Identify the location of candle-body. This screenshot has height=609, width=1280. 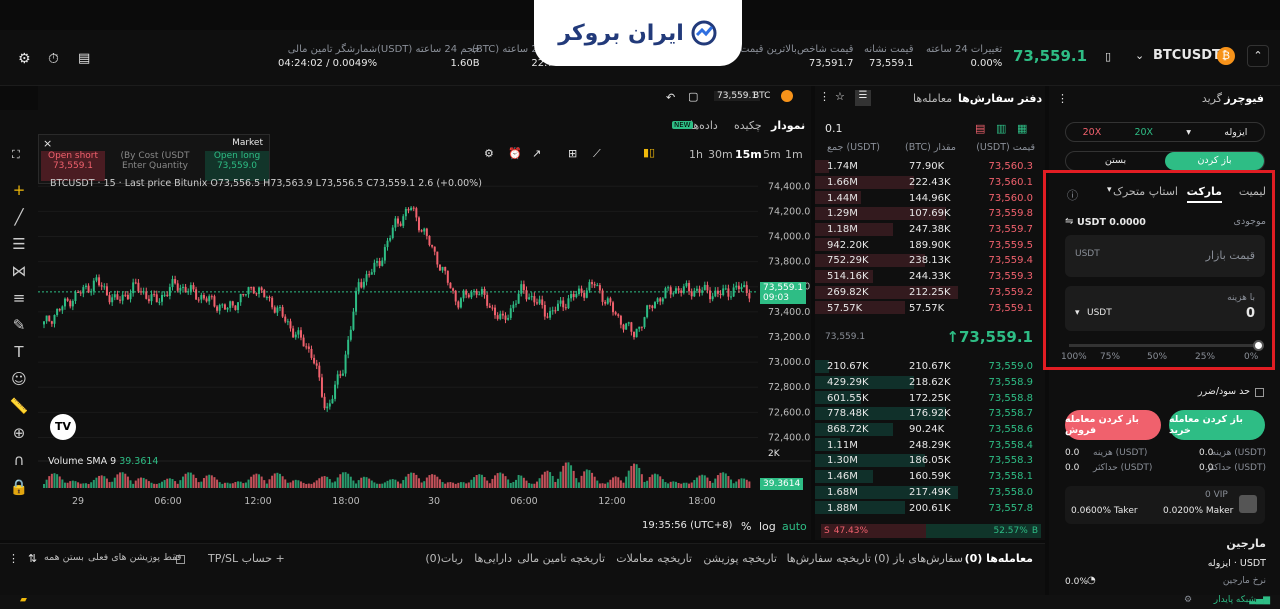
(500, 316).